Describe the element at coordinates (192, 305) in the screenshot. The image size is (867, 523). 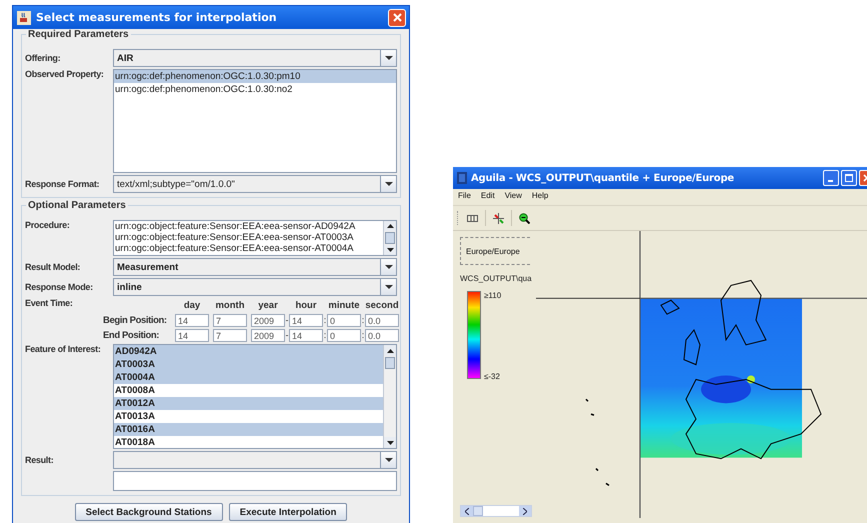
I see `column-header: day` at that location.